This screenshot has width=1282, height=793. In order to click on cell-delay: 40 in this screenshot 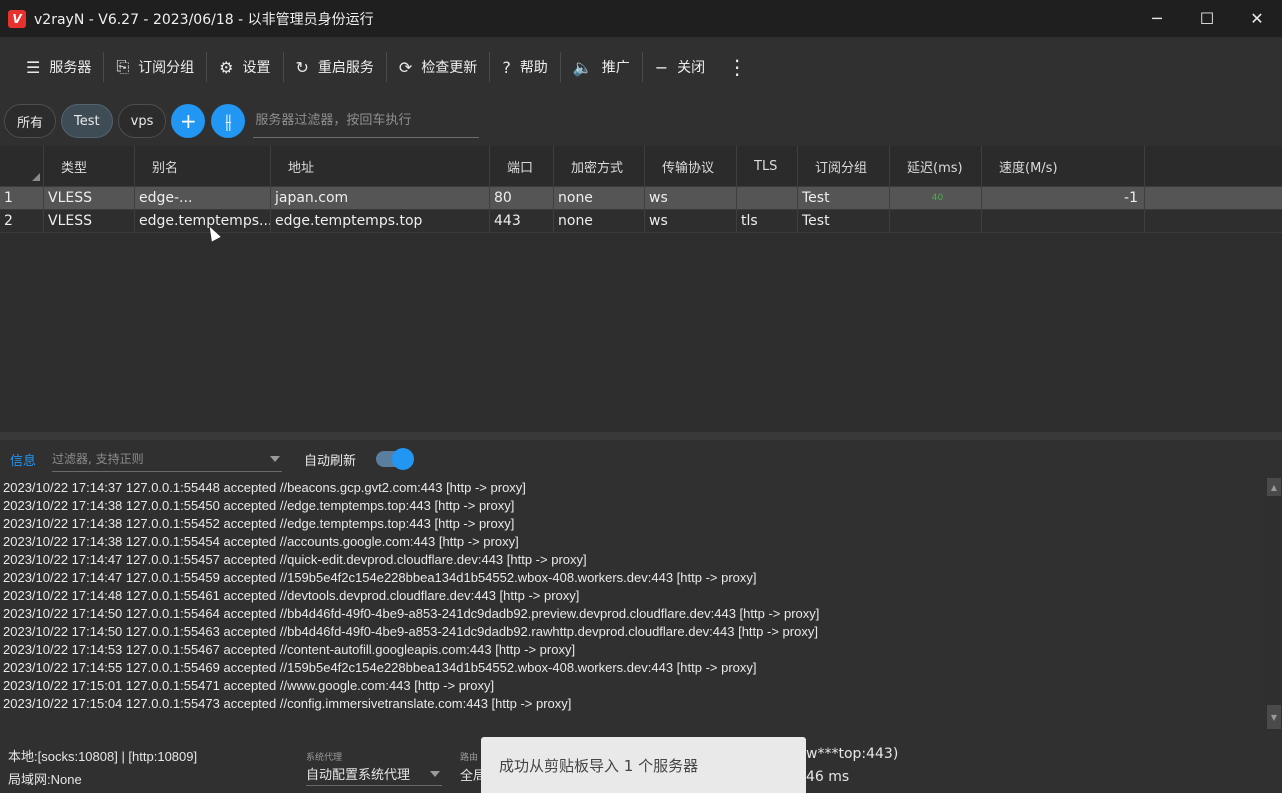, I will do `click(936, 198)`.